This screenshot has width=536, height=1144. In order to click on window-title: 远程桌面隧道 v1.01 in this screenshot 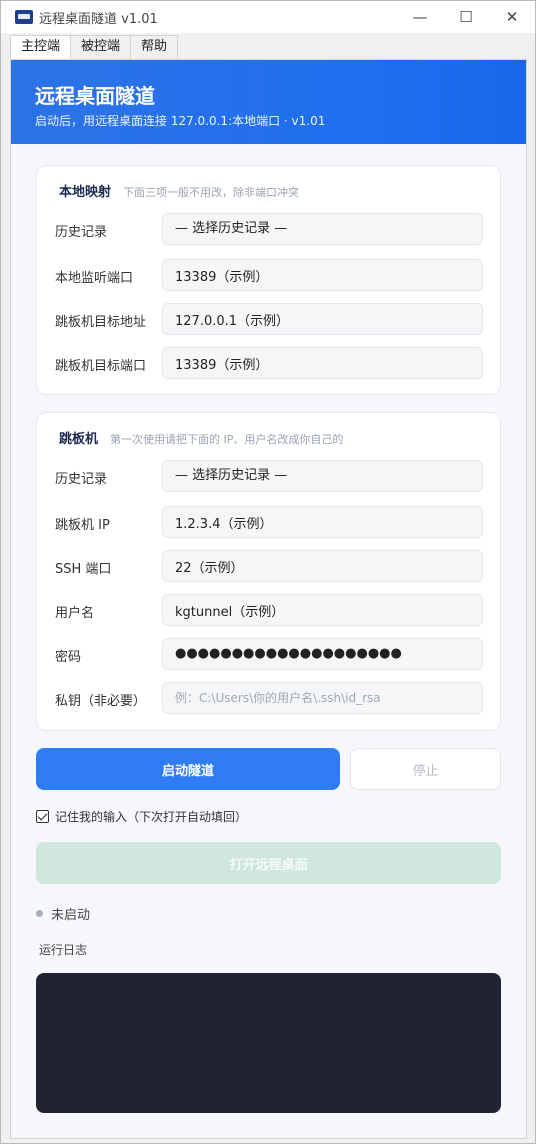, I will do `click(98, 19)`.